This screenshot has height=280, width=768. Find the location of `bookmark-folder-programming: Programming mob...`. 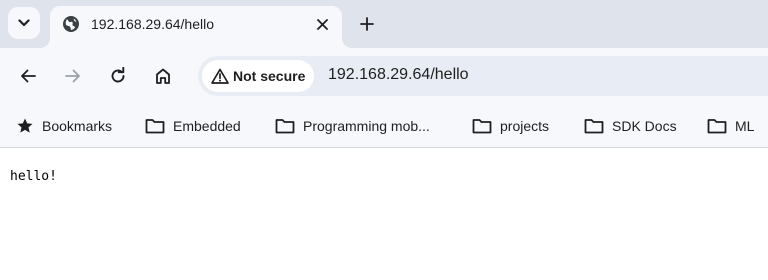

bookmark-folder-programming: Programming mob... is located at coordinates (352, 126).